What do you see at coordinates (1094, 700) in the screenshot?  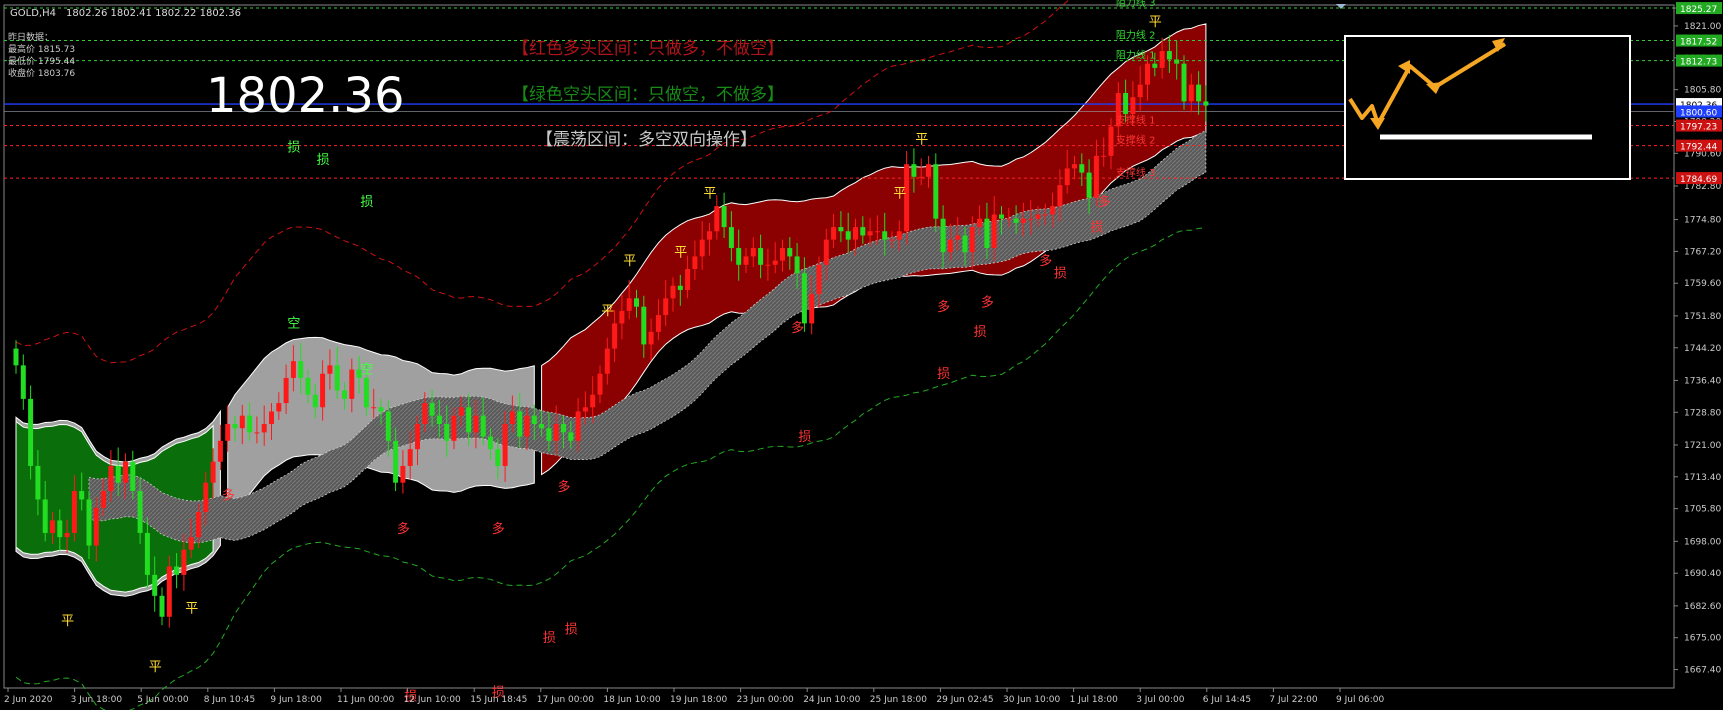 I see `time-tick-label: 1 Jul 18:00` at bounding box center [1094, 700].